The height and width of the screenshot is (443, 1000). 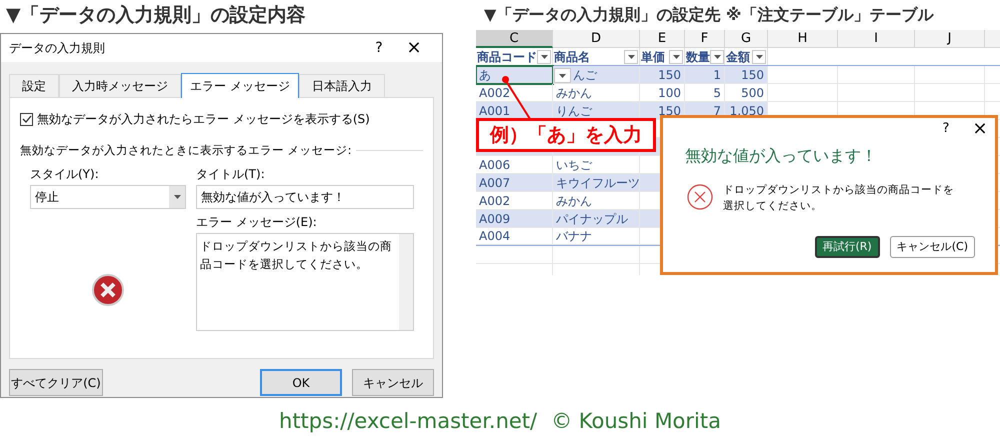 What do you see at coordinates (705, 75) in the screenshot?
I see `table-cell: 1` at bounding box center [705, 75].